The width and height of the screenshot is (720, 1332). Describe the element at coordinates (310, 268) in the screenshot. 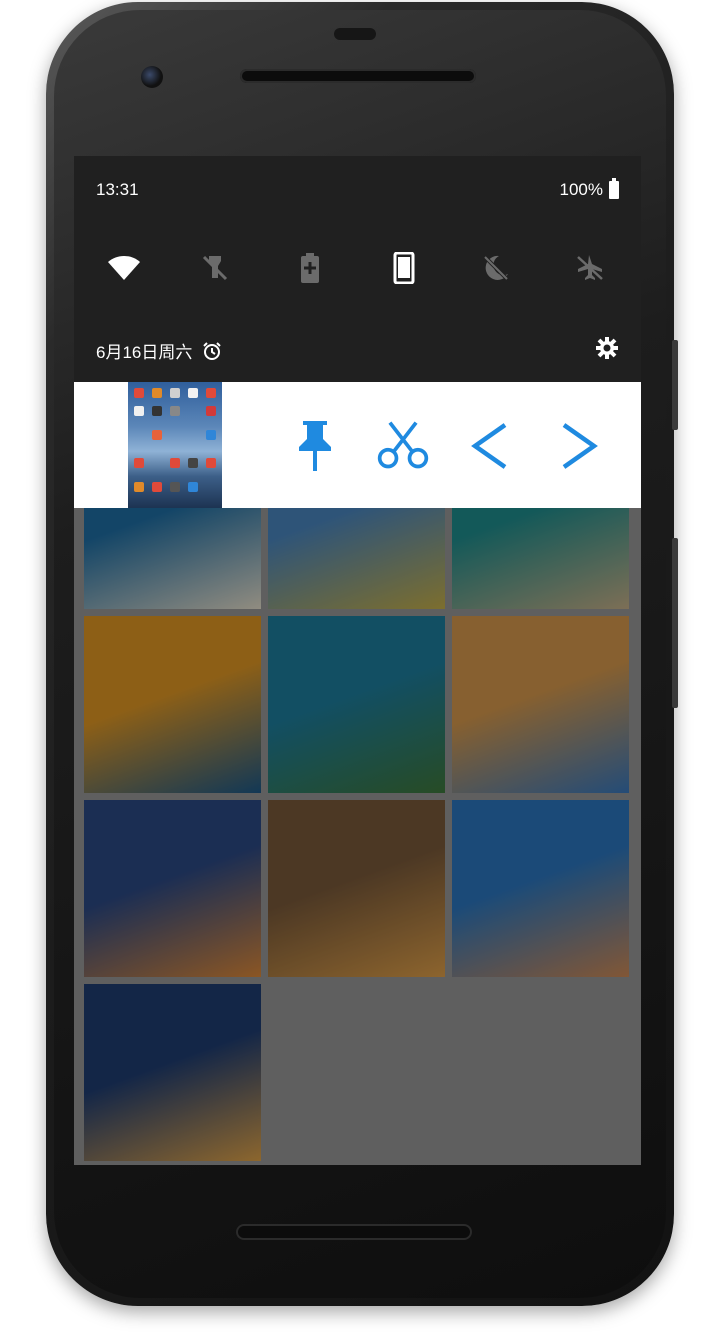

I see `battery-saver-icon` at that location.